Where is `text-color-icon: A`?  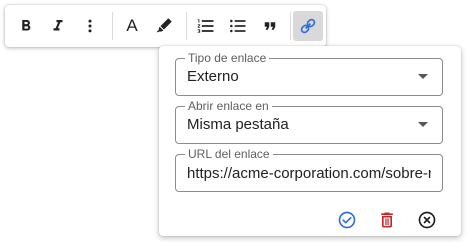
text-color-icon: A is located at coordinates (132, 25).